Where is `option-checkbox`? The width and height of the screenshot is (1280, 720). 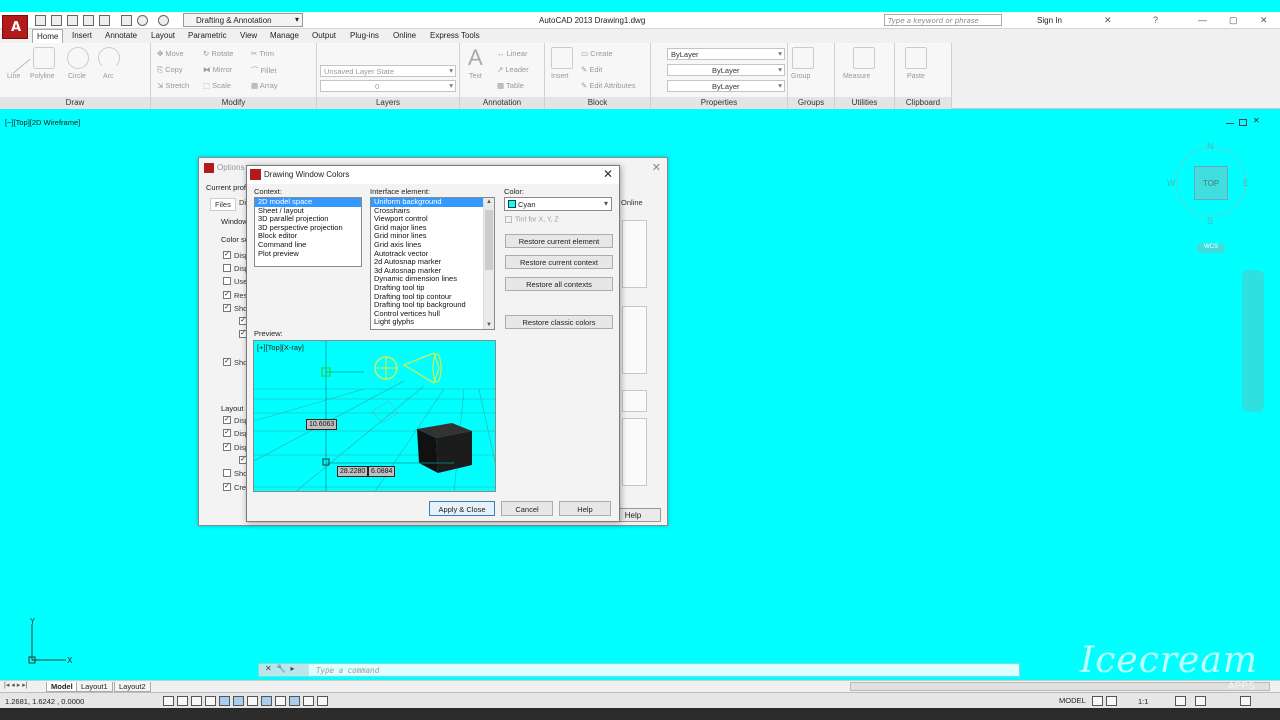 option-checkbox is located at coordinates (227, 281).